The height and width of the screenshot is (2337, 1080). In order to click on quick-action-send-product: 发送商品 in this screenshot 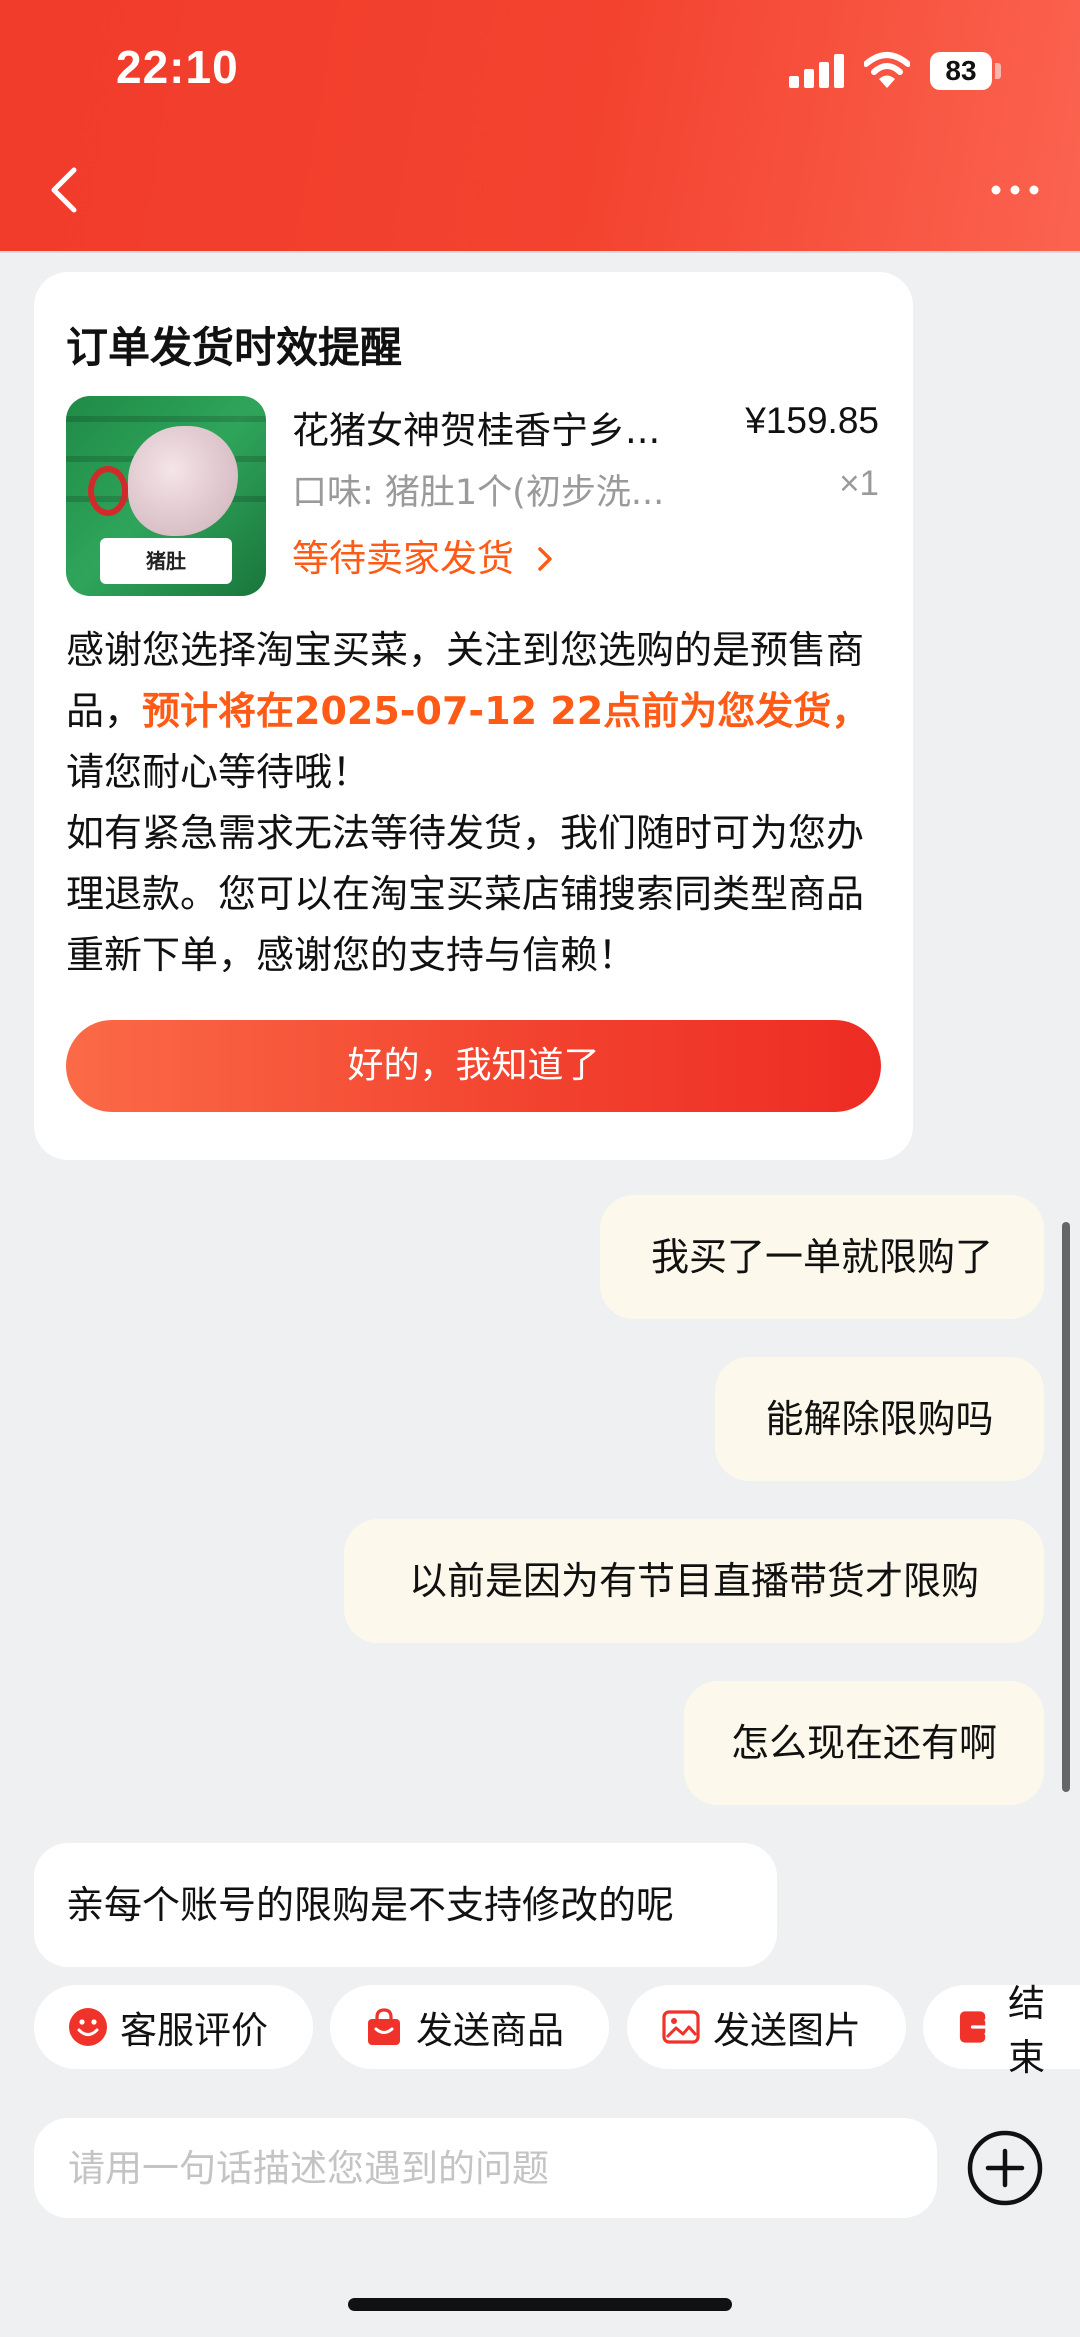, I will do `click(469, 2027)`.